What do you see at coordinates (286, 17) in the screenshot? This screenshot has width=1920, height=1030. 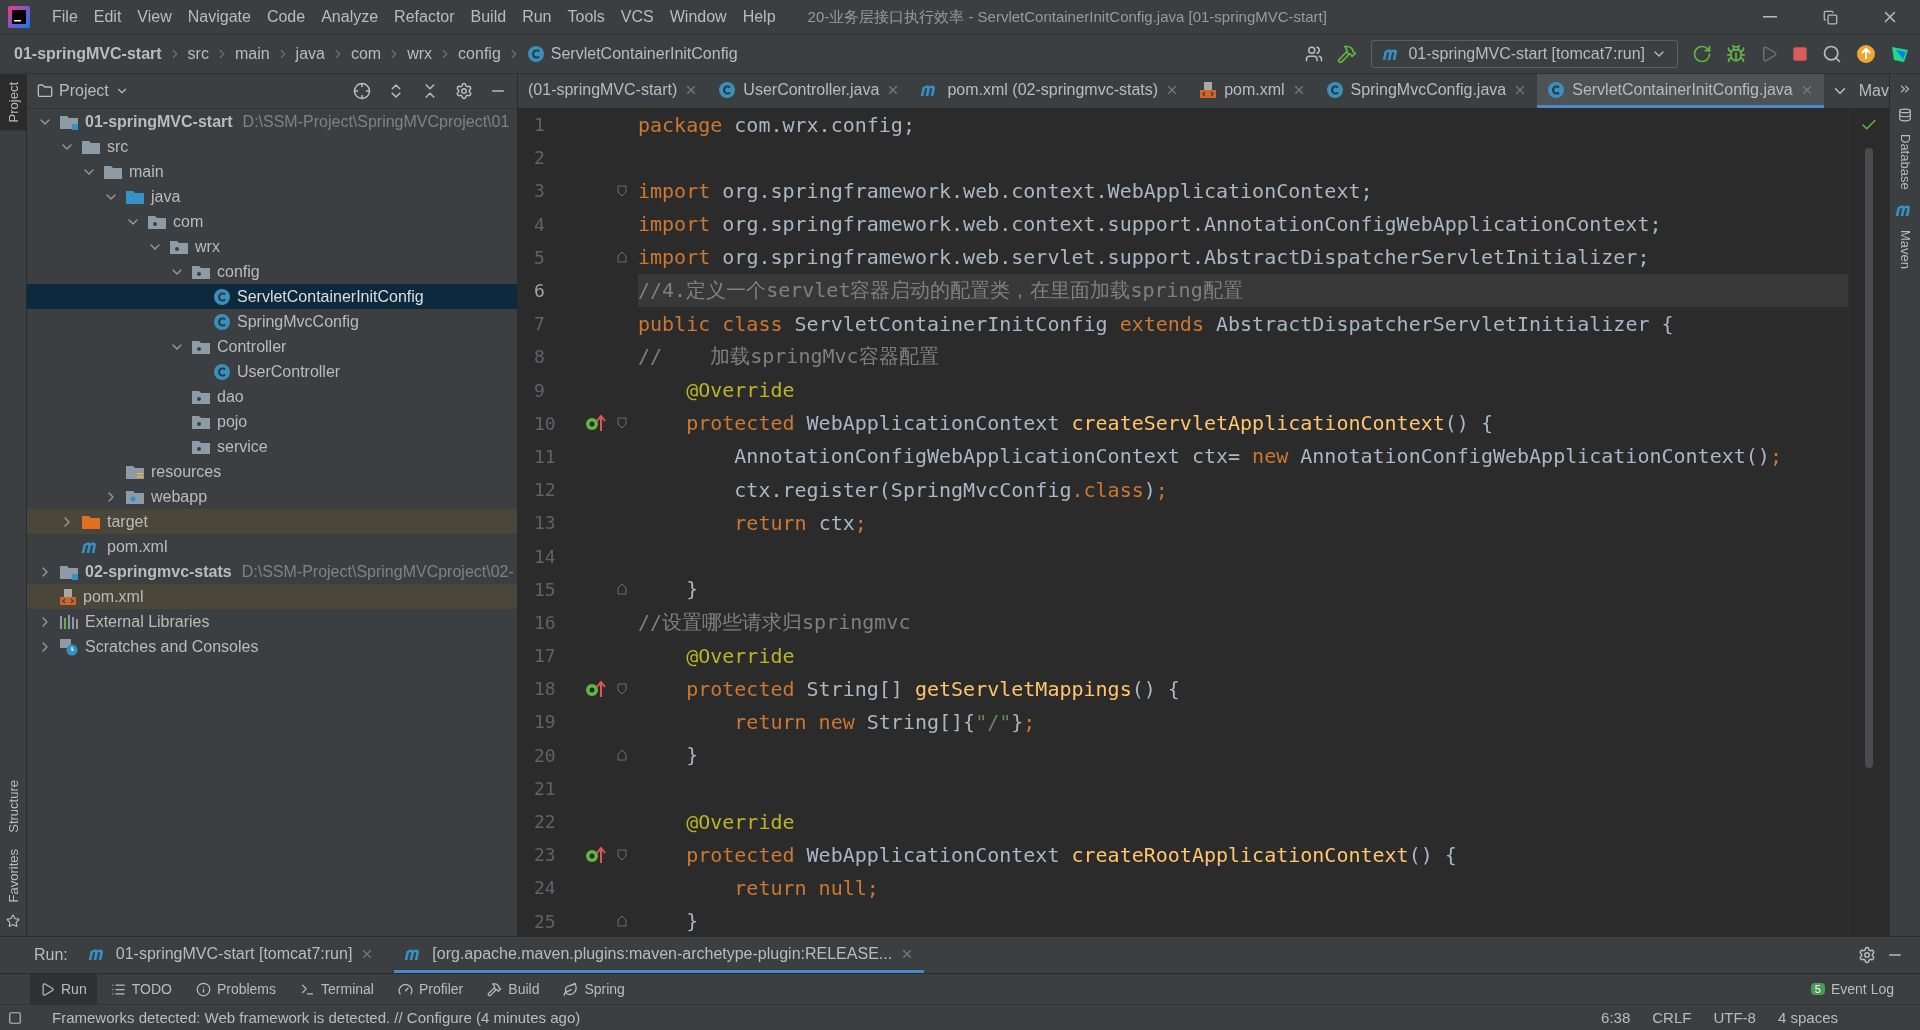 I see `menu-item: Code` at bounding box center [286, 17].